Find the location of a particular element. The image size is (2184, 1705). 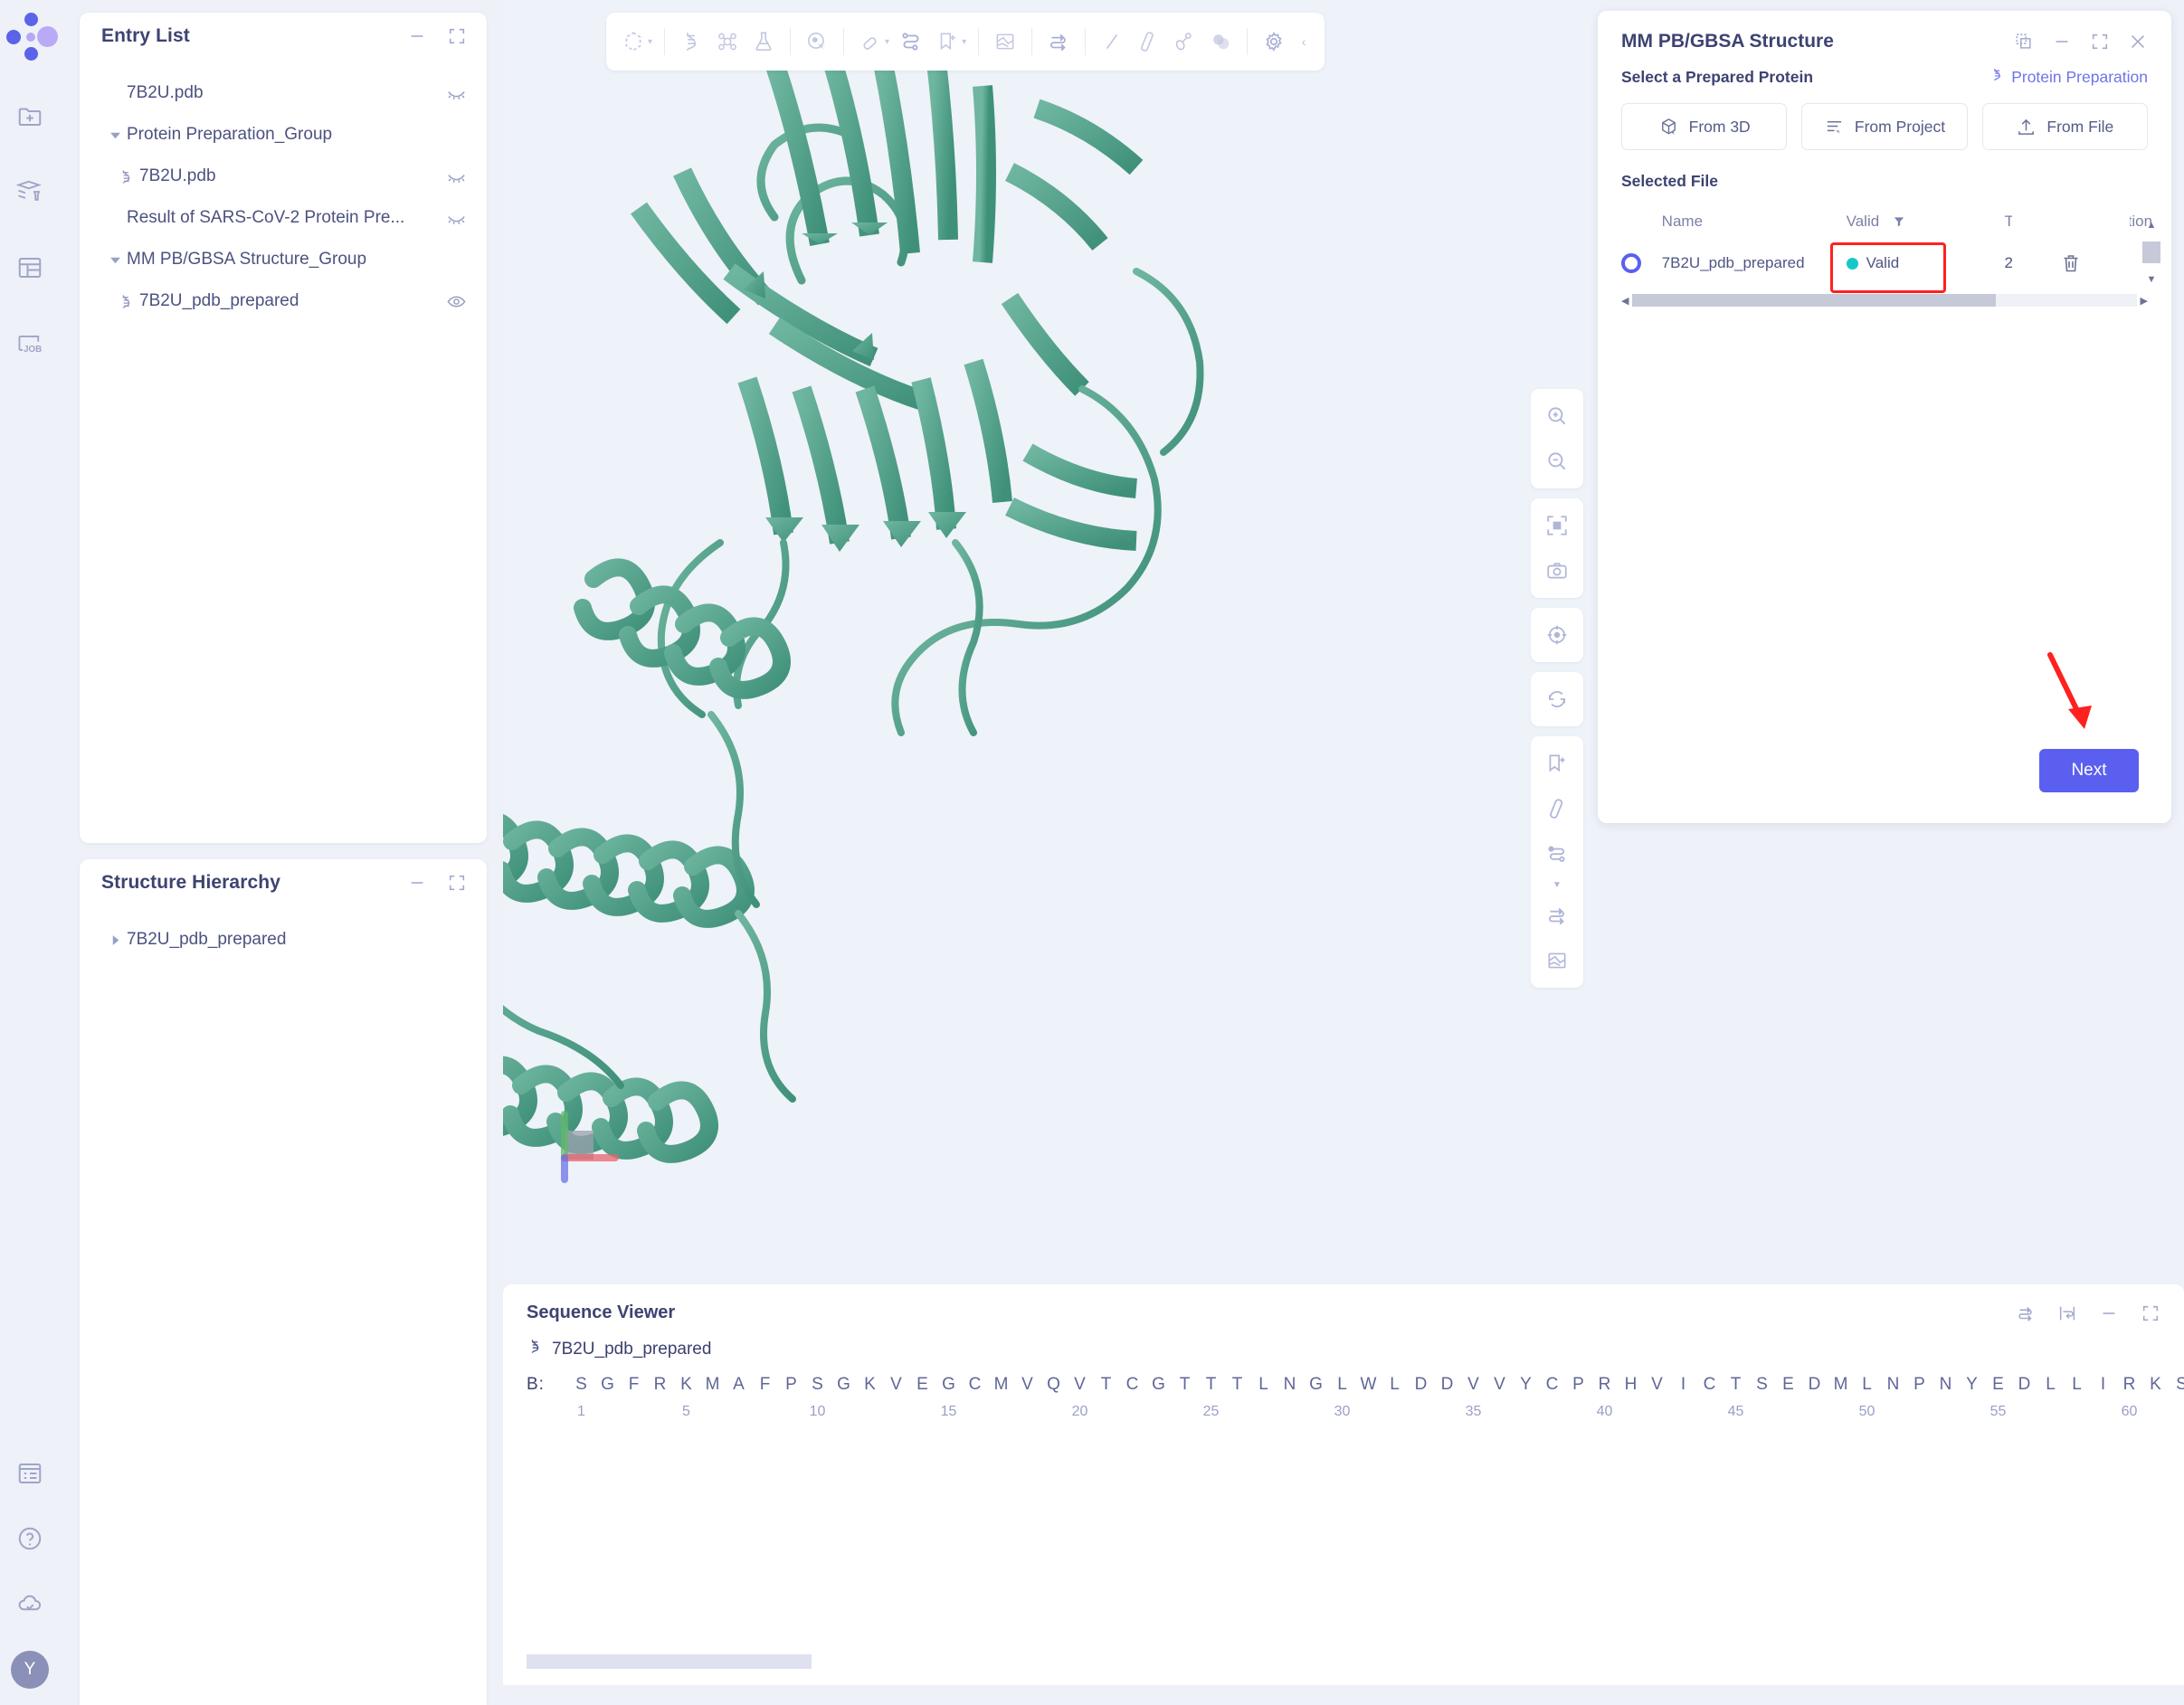

chevron-down-icon: ▼ is located at coordinates (1557, 884).